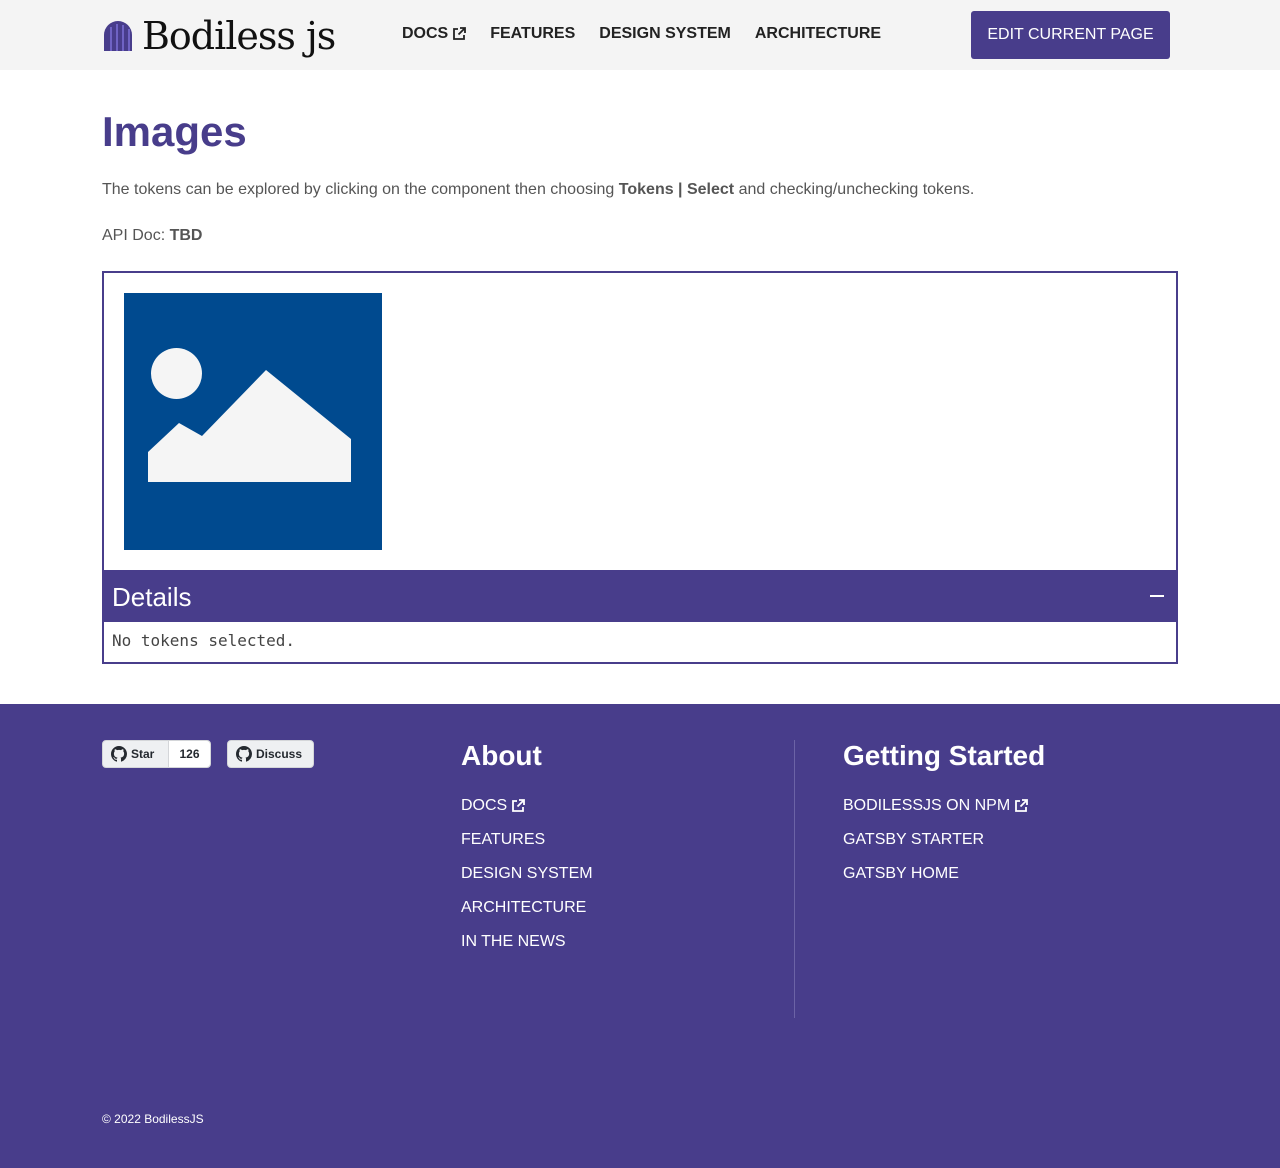  I want to click on star-segment: Star, so click(136, 754).